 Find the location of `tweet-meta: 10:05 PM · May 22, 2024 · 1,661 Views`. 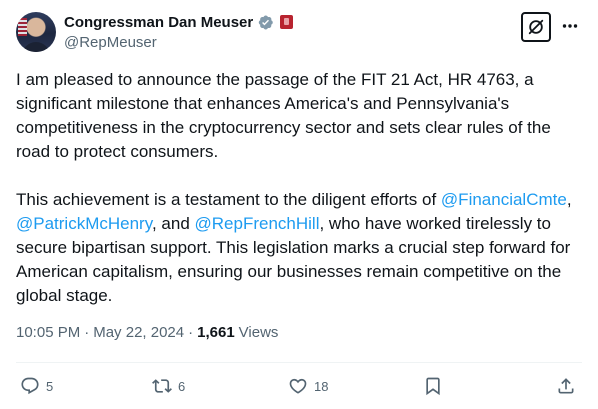

tweet-meta: 10:05 PM · May 22, 2024 · 1,661 Views is located at coordinates (147, 332).